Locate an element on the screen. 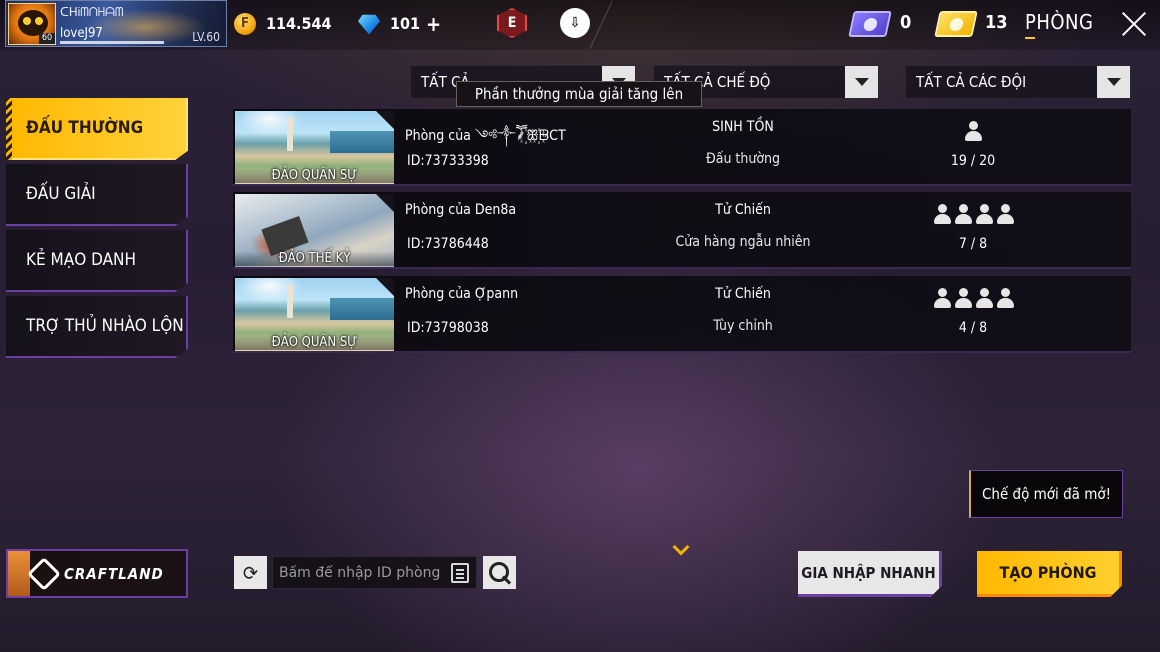 This screenshot has width=1160, height=652. cloud-download-icon: ⇩ is located at coordinates (575, 23).